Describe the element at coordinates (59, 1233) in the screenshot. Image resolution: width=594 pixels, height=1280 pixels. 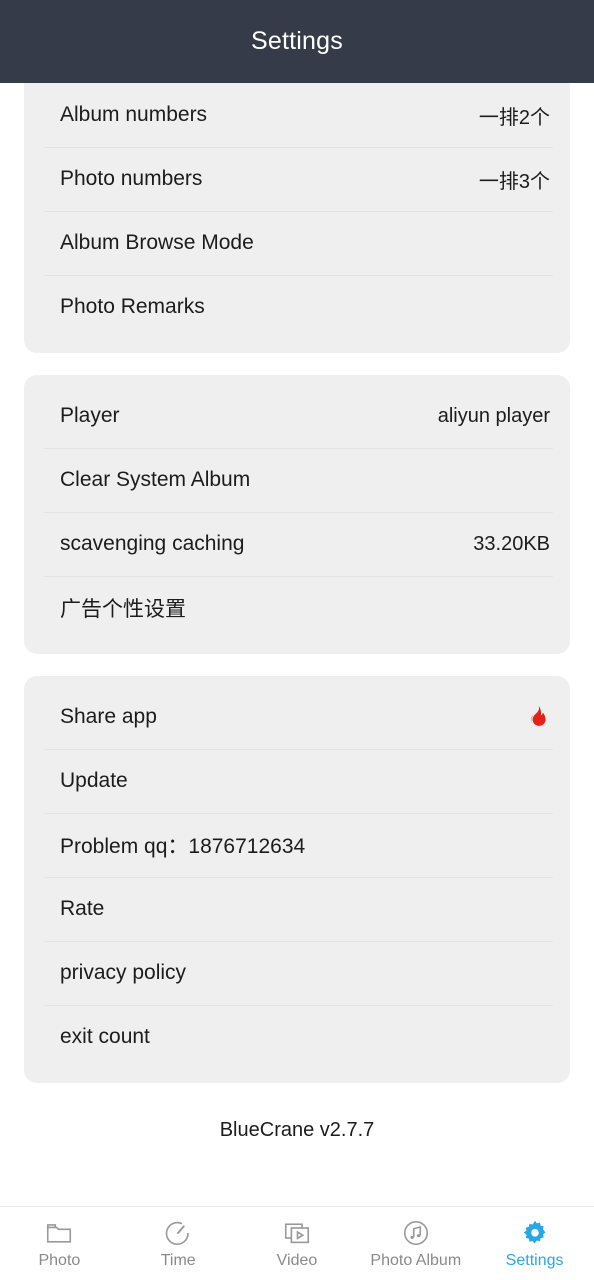
I see `folder-icon` at that location.